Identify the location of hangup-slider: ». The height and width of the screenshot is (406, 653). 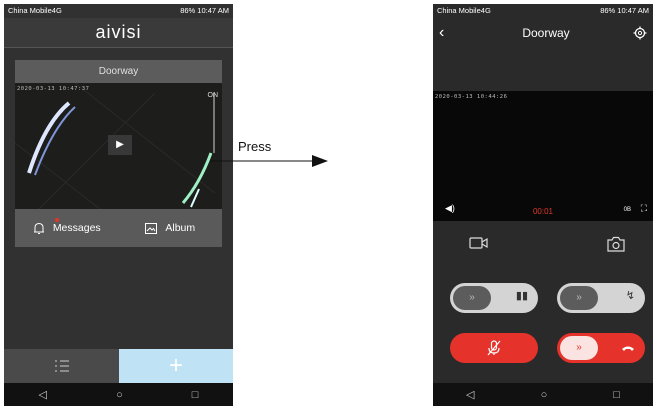
(601, 348).